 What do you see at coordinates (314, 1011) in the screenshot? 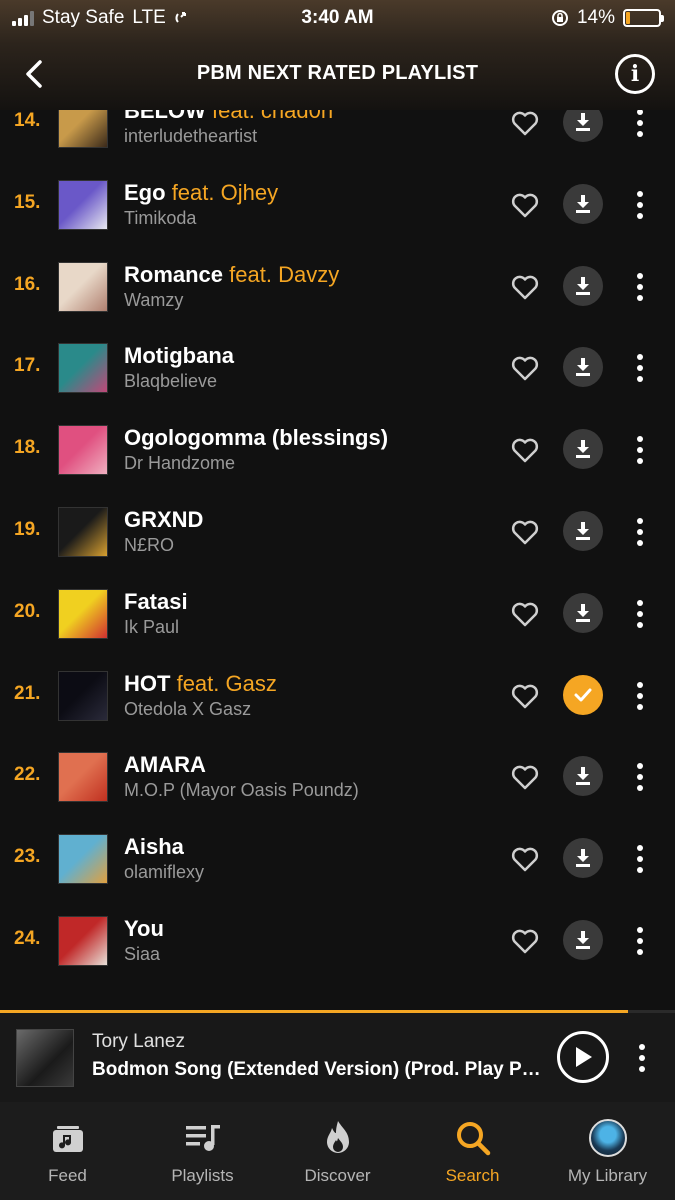
I see `player-progress-bar` at bounding box center [314, 1011].